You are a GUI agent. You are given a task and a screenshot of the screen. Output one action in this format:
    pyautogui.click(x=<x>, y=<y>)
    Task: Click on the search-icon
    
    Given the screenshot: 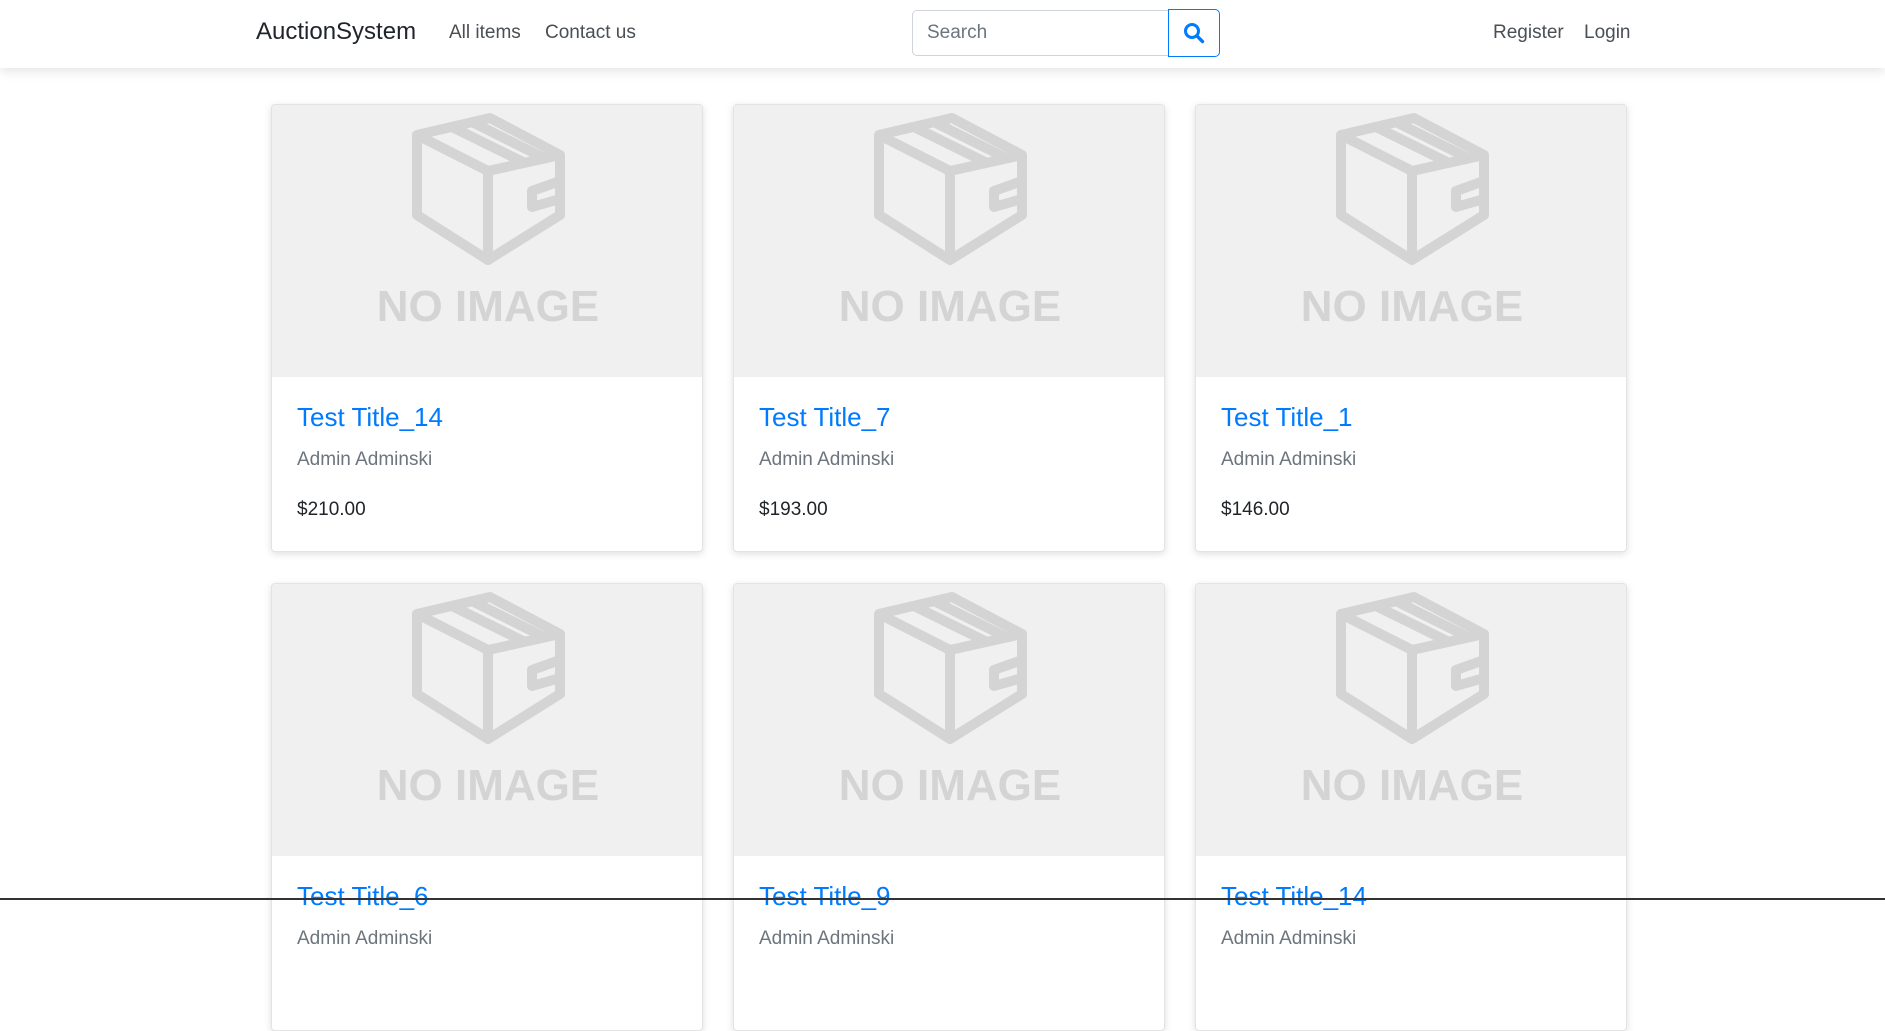 What is the action you would take?
    pyautogui.click(x=1194, y=33)
    